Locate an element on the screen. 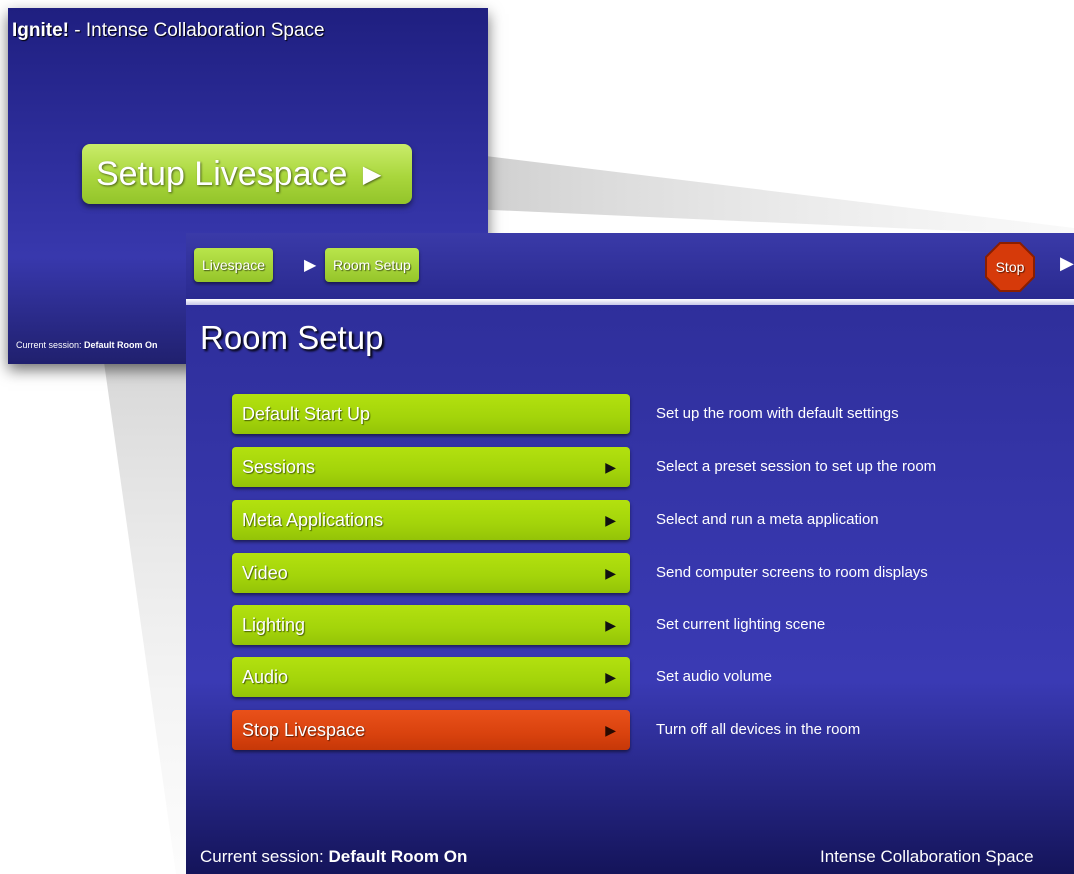 The width and height of the screenshot is (1074, 874). menu-button-label: Sessions is located at coordinates (279, 467).